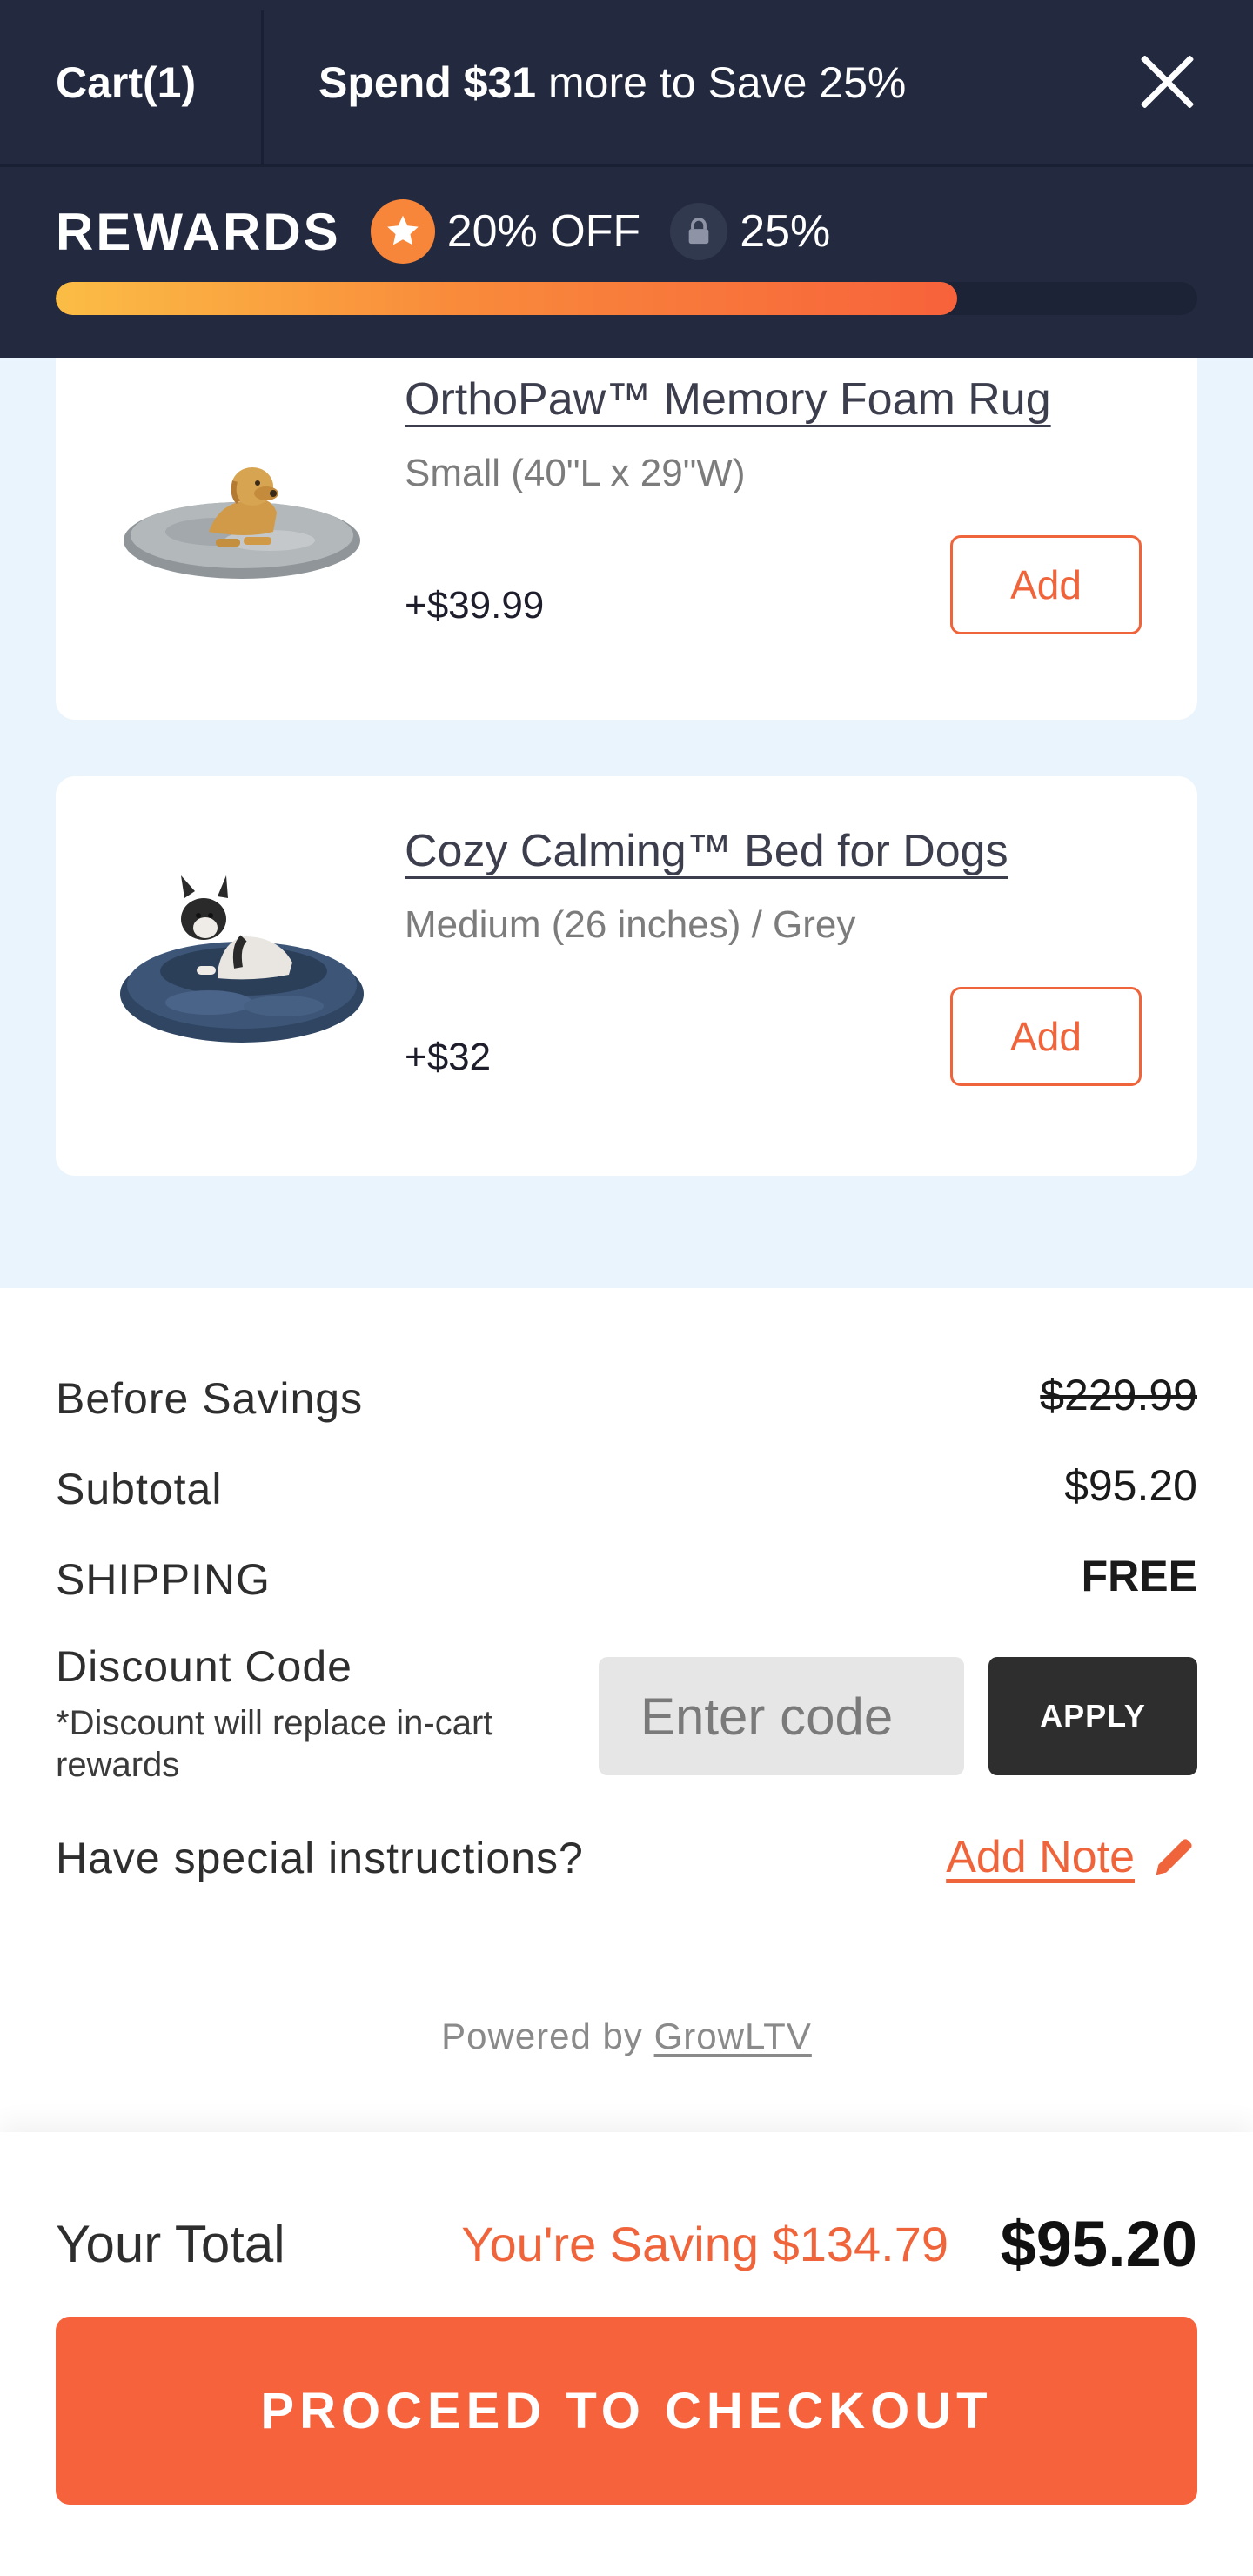 This screenshot has height=2576, width=1253. What do you see at coordinates (262, 88) in the screenshot?
I see `topbar-divider` at bounding box center [262, 88].